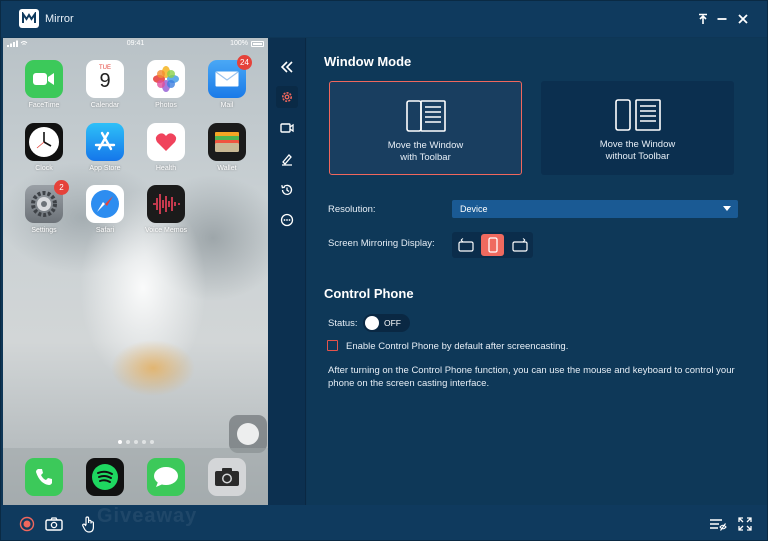  Describe the element at coordinates (239, 43) in the screenshot. I see `battery-percent: 100%` at that location.